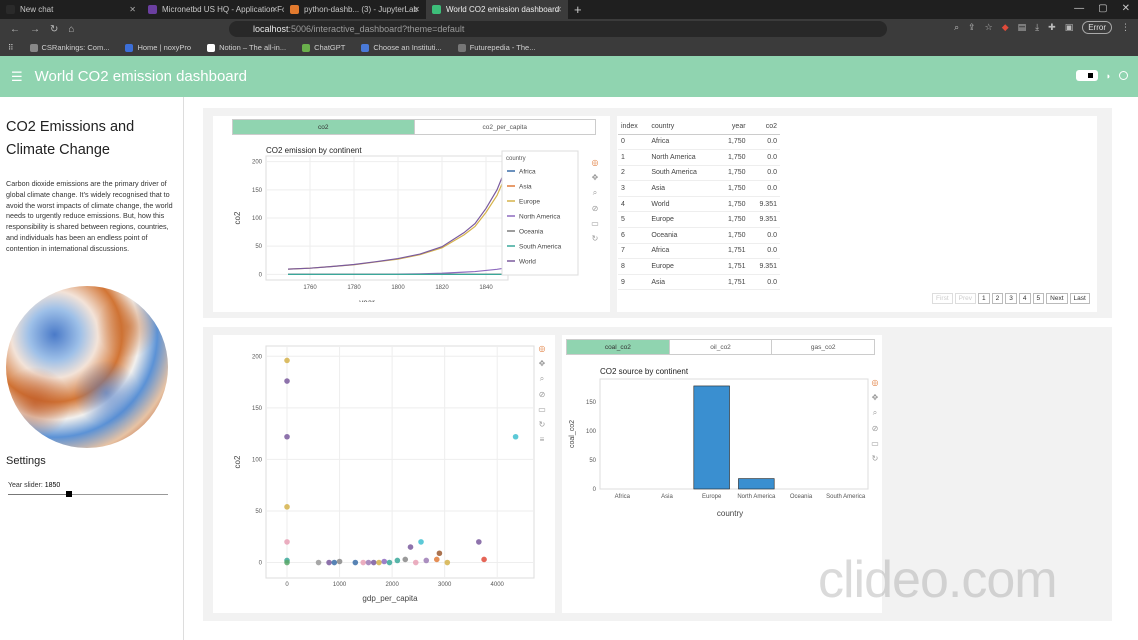 This screenshot has width=1138, height=640. What do you see at coordinates (213, 9) in the screenshot?
I see `browser-tab: Micronetbd US HQ - Application Fo ✕` at bounding box center [213, 9].